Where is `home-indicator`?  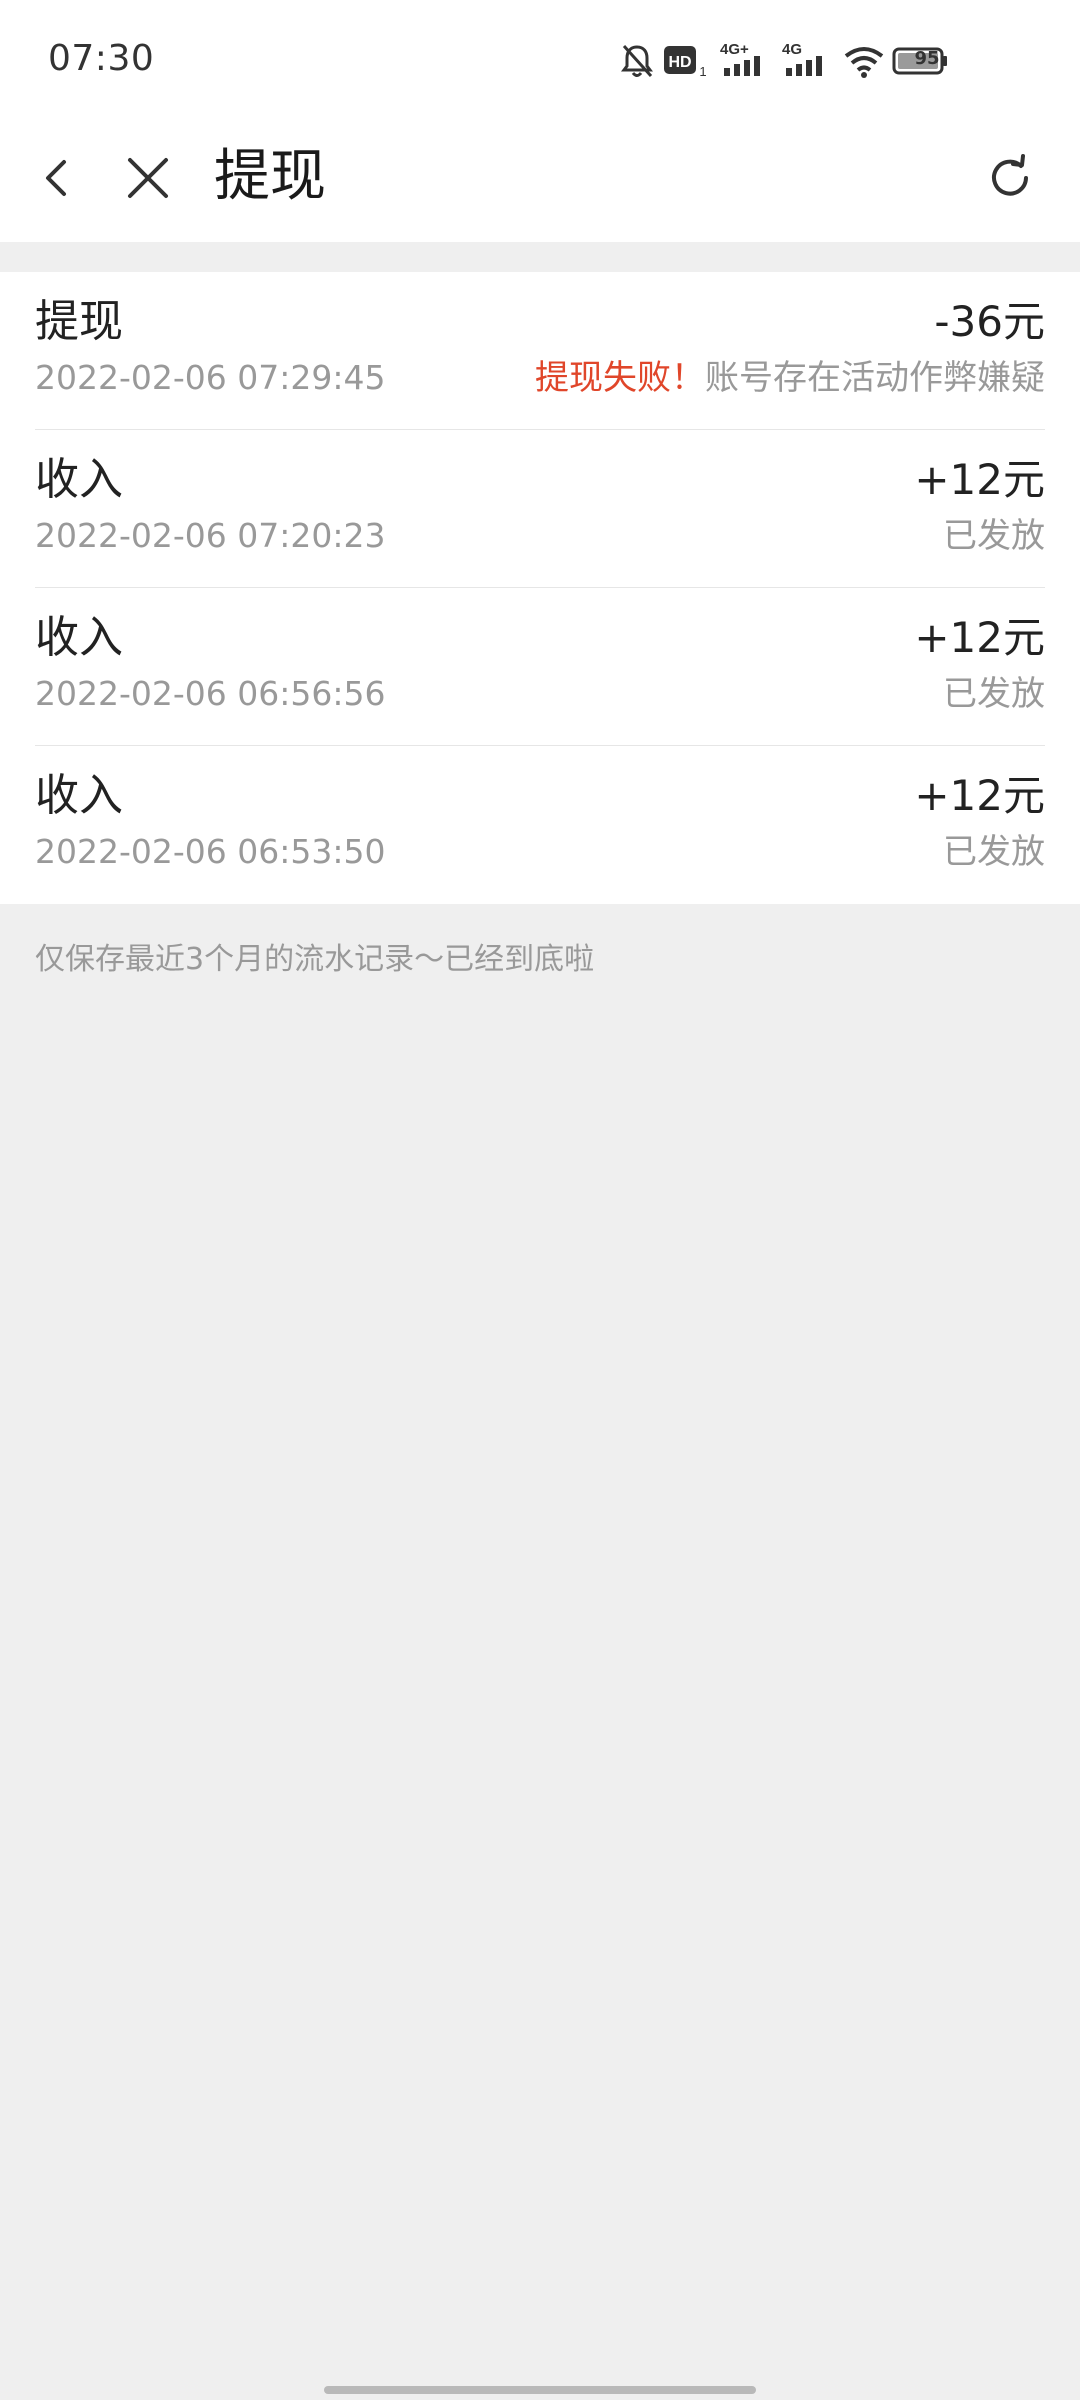 home-indicator is located at coordinates (540, 2390).